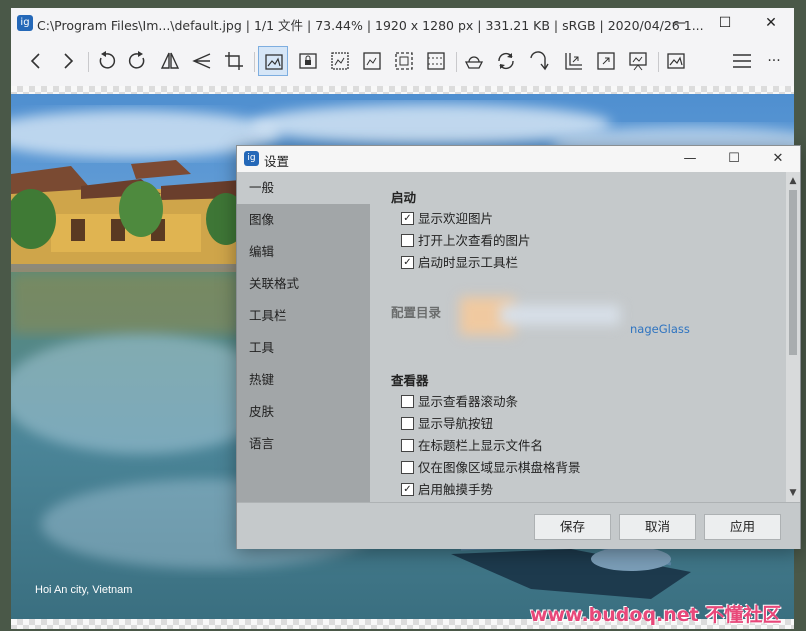 This screenshot has height=631, width=806. I want to click on flip-horizontal-icon, so click(170, 60).